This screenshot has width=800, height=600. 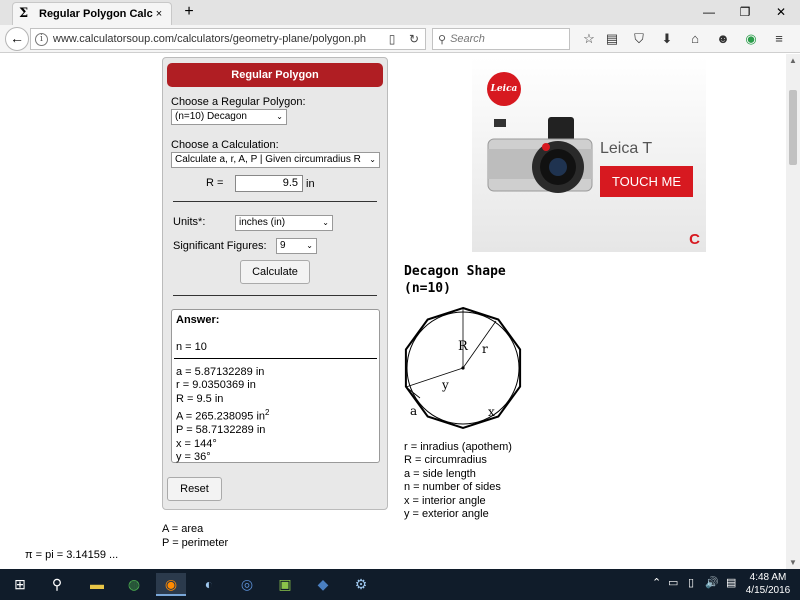 I want to click on touch-me-button: TOUCH ME, so click(x=646, y=181).